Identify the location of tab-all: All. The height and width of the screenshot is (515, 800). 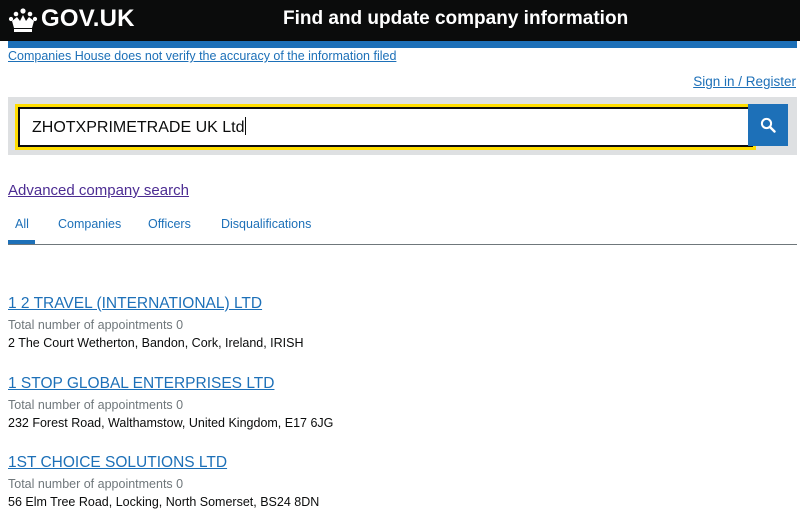
(22, 224).